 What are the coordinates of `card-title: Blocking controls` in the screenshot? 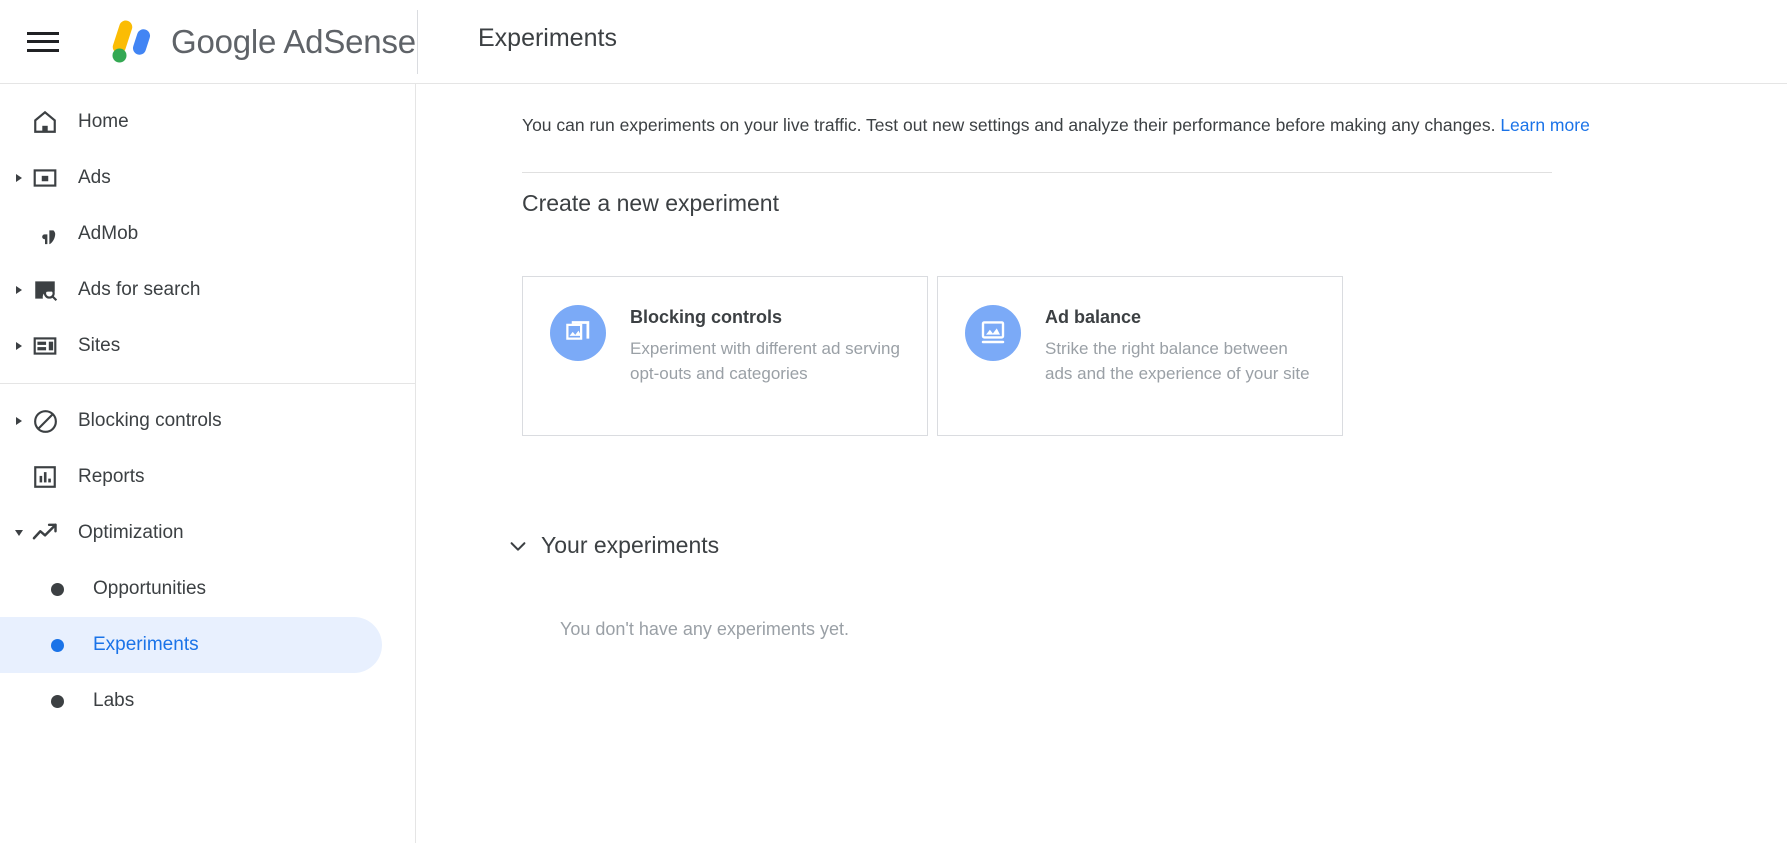 It's located at (706, 317).